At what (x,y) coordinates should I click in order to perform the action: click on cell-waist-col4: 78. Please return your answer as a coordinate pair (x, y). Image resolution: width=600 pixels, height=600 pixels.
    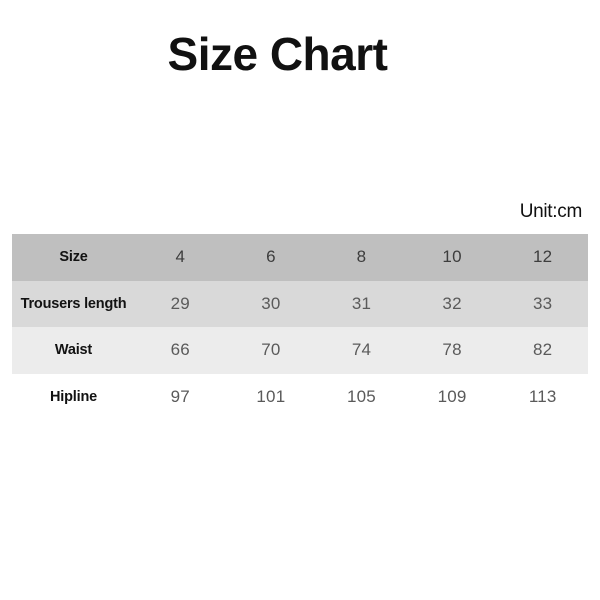
    Looking at the image, I should click on (452, 350).